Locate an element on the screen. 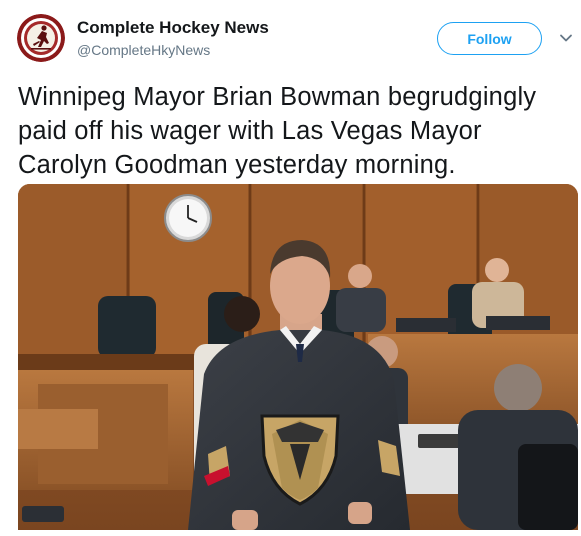  author-handle: @CompleteHkyNews is located at coordinates (143, 50).